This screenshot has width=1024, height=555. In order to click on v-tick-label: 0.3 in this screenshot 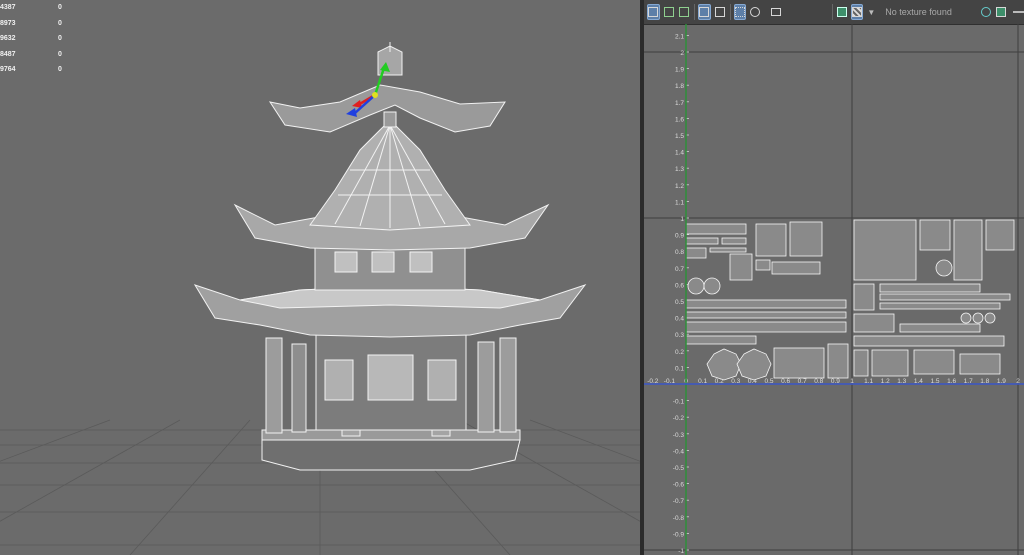, I will do `click(679, 335)`.